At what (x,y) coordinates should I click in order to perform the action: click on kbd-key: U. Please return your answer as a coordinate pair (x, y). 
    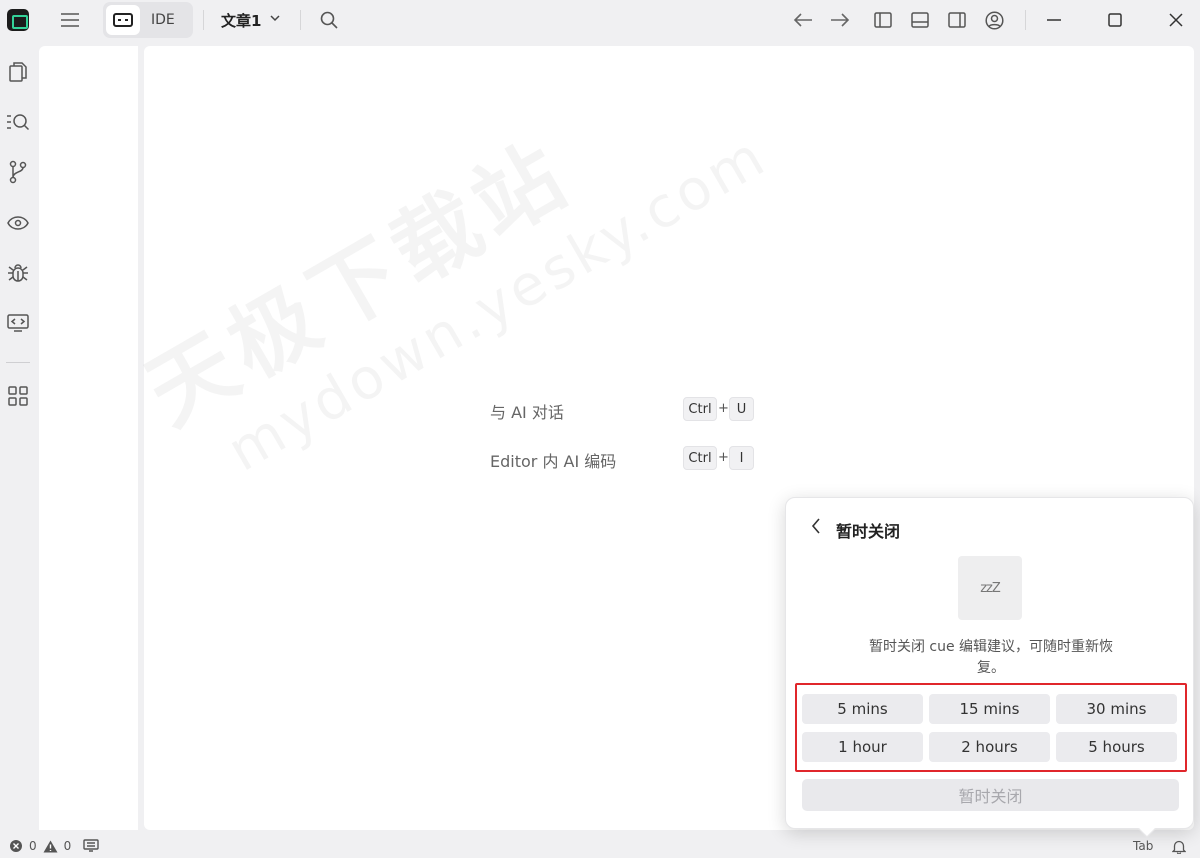
    Looking at the image, I should click on (741, 409).